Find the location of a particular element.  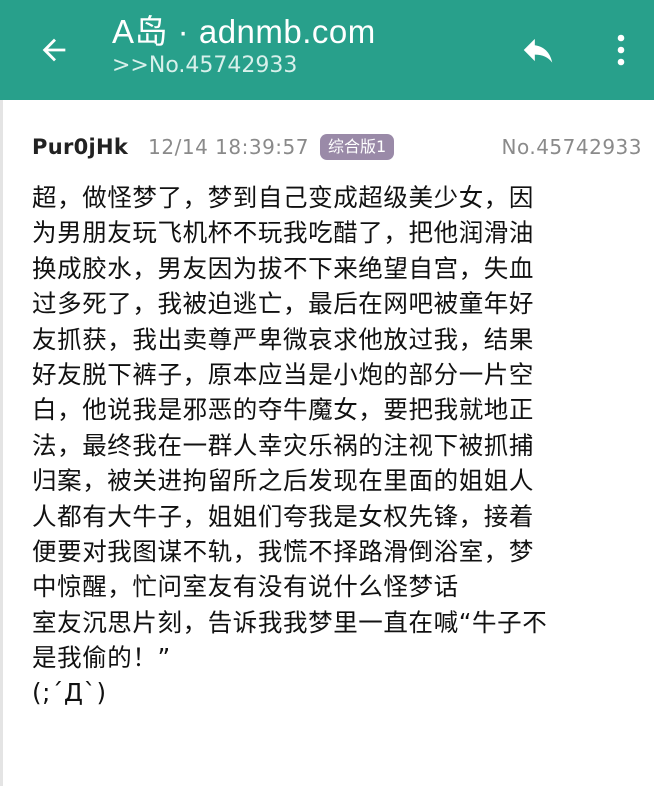

post-meta: Pur0jHk 12/14 18:39:57 综合版1 No.45742933 is located at coordinates (337, 147).